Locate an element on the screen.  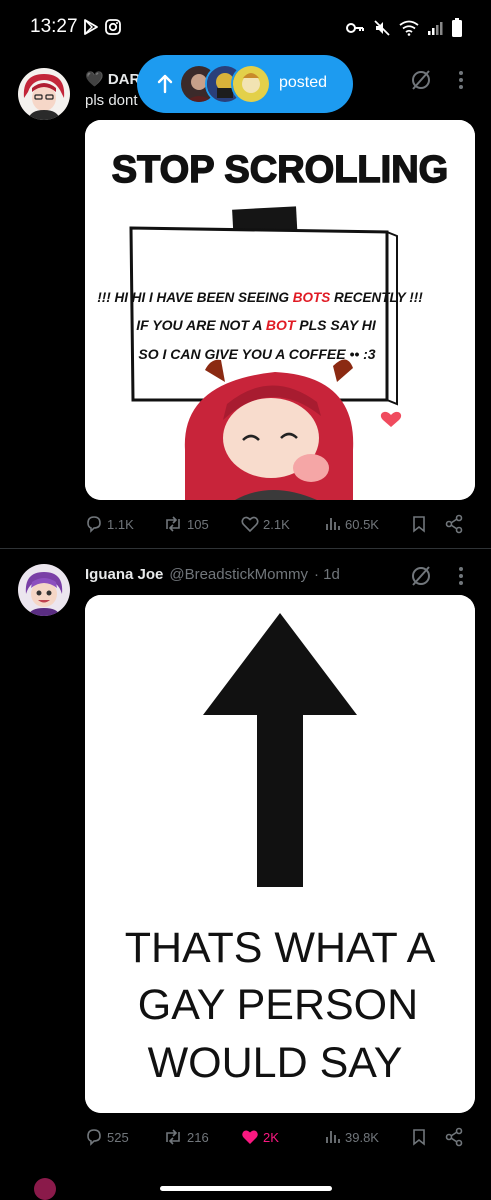
key-icon is located at coordinates (355, 28).